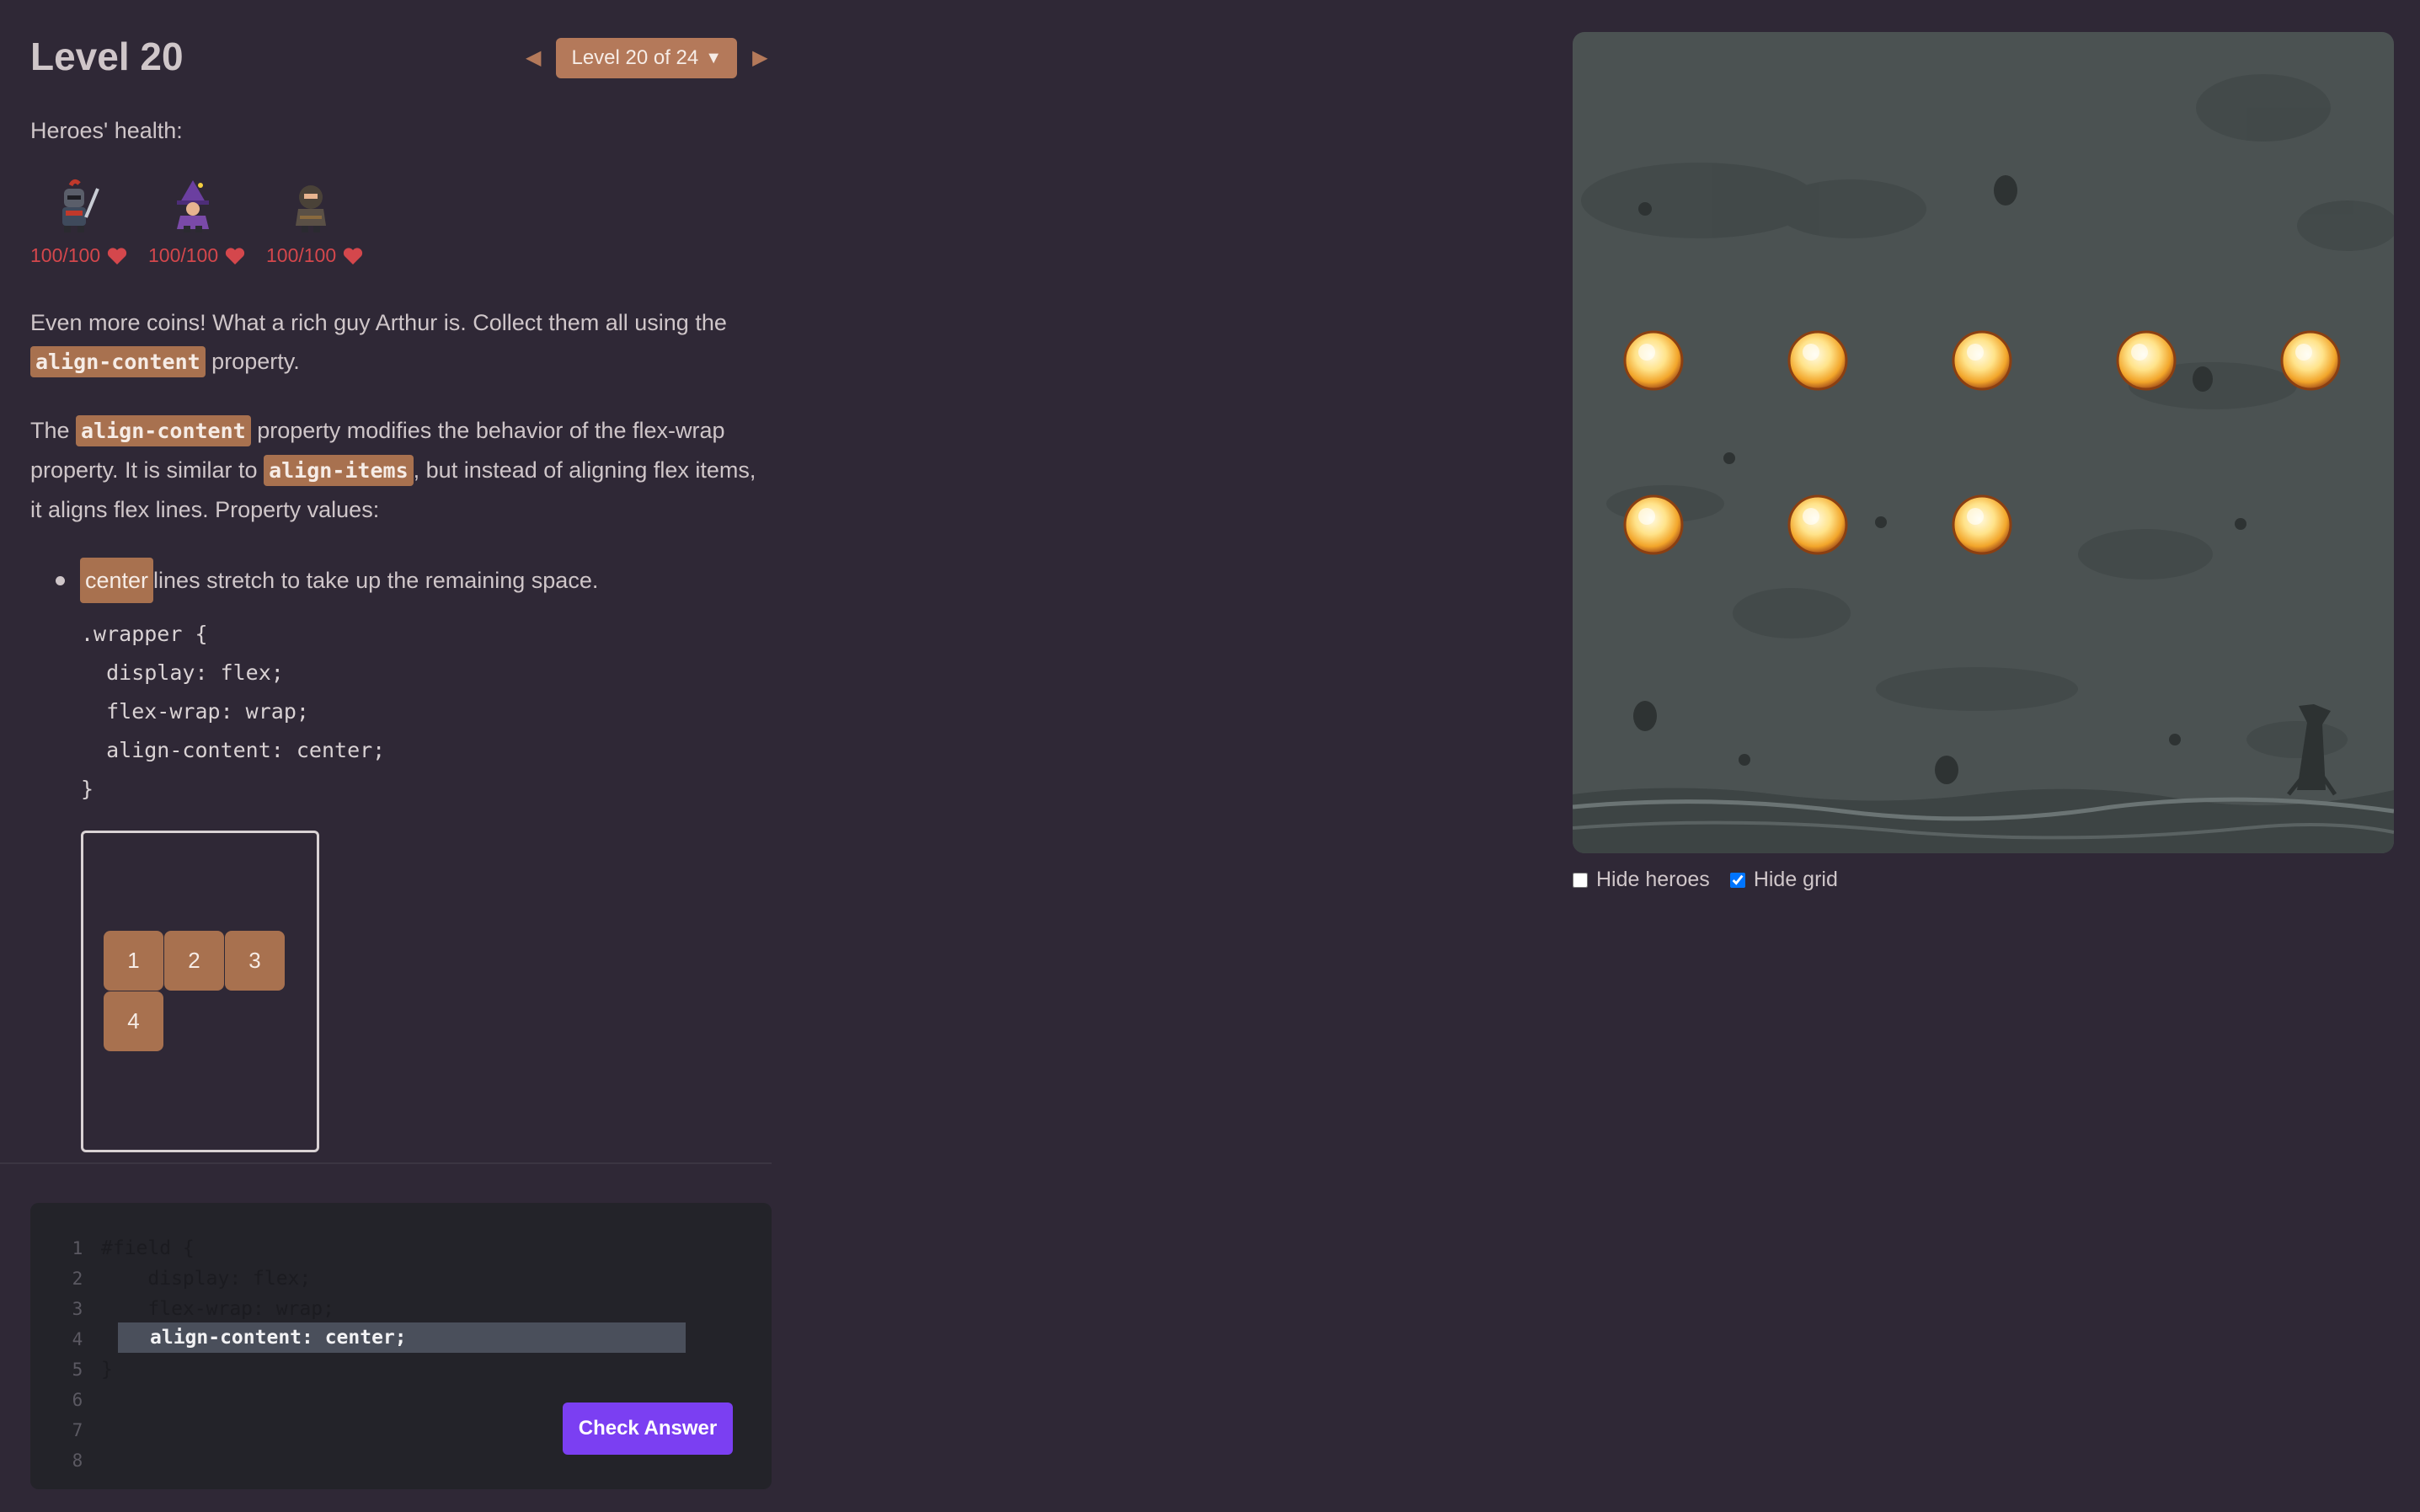  What do you see at coordinates (1653, 879) in the screenshot?
I see `hide-heroes-label: Hide heroes` at bounding box center [1653, 879].